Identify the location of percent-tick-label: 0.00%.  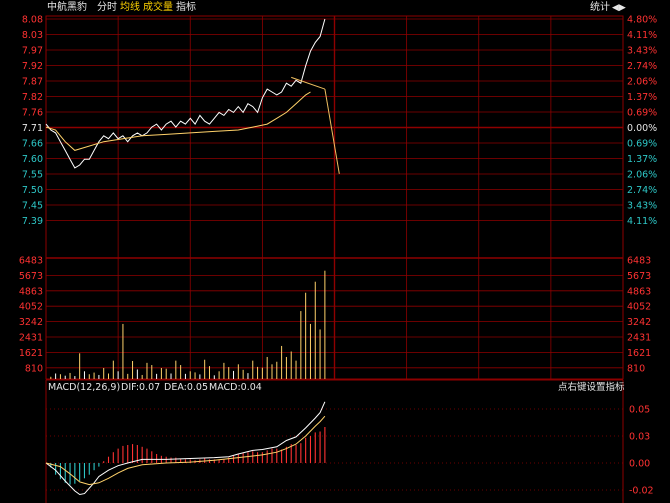
(642, 128).